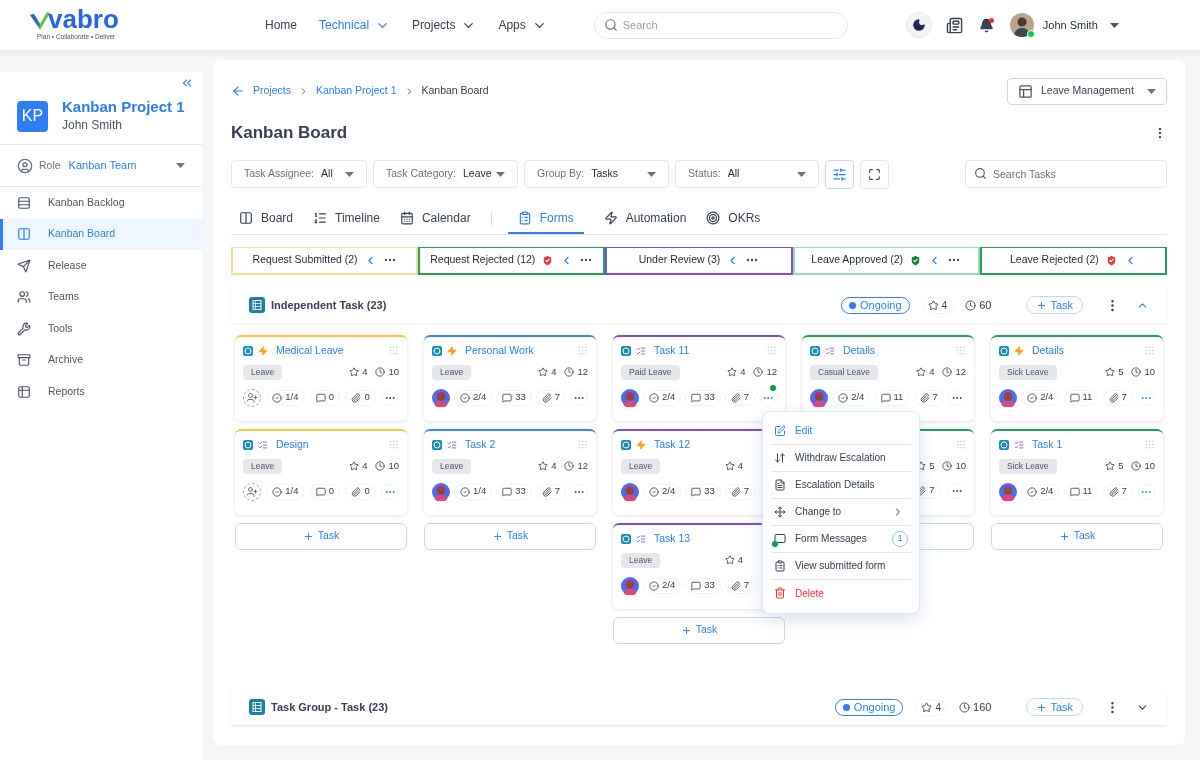 This screenshot has width=1200, height=760. Describe the element at coordinates (980, 173) in the screenshot. I see `search-icon` at that location.